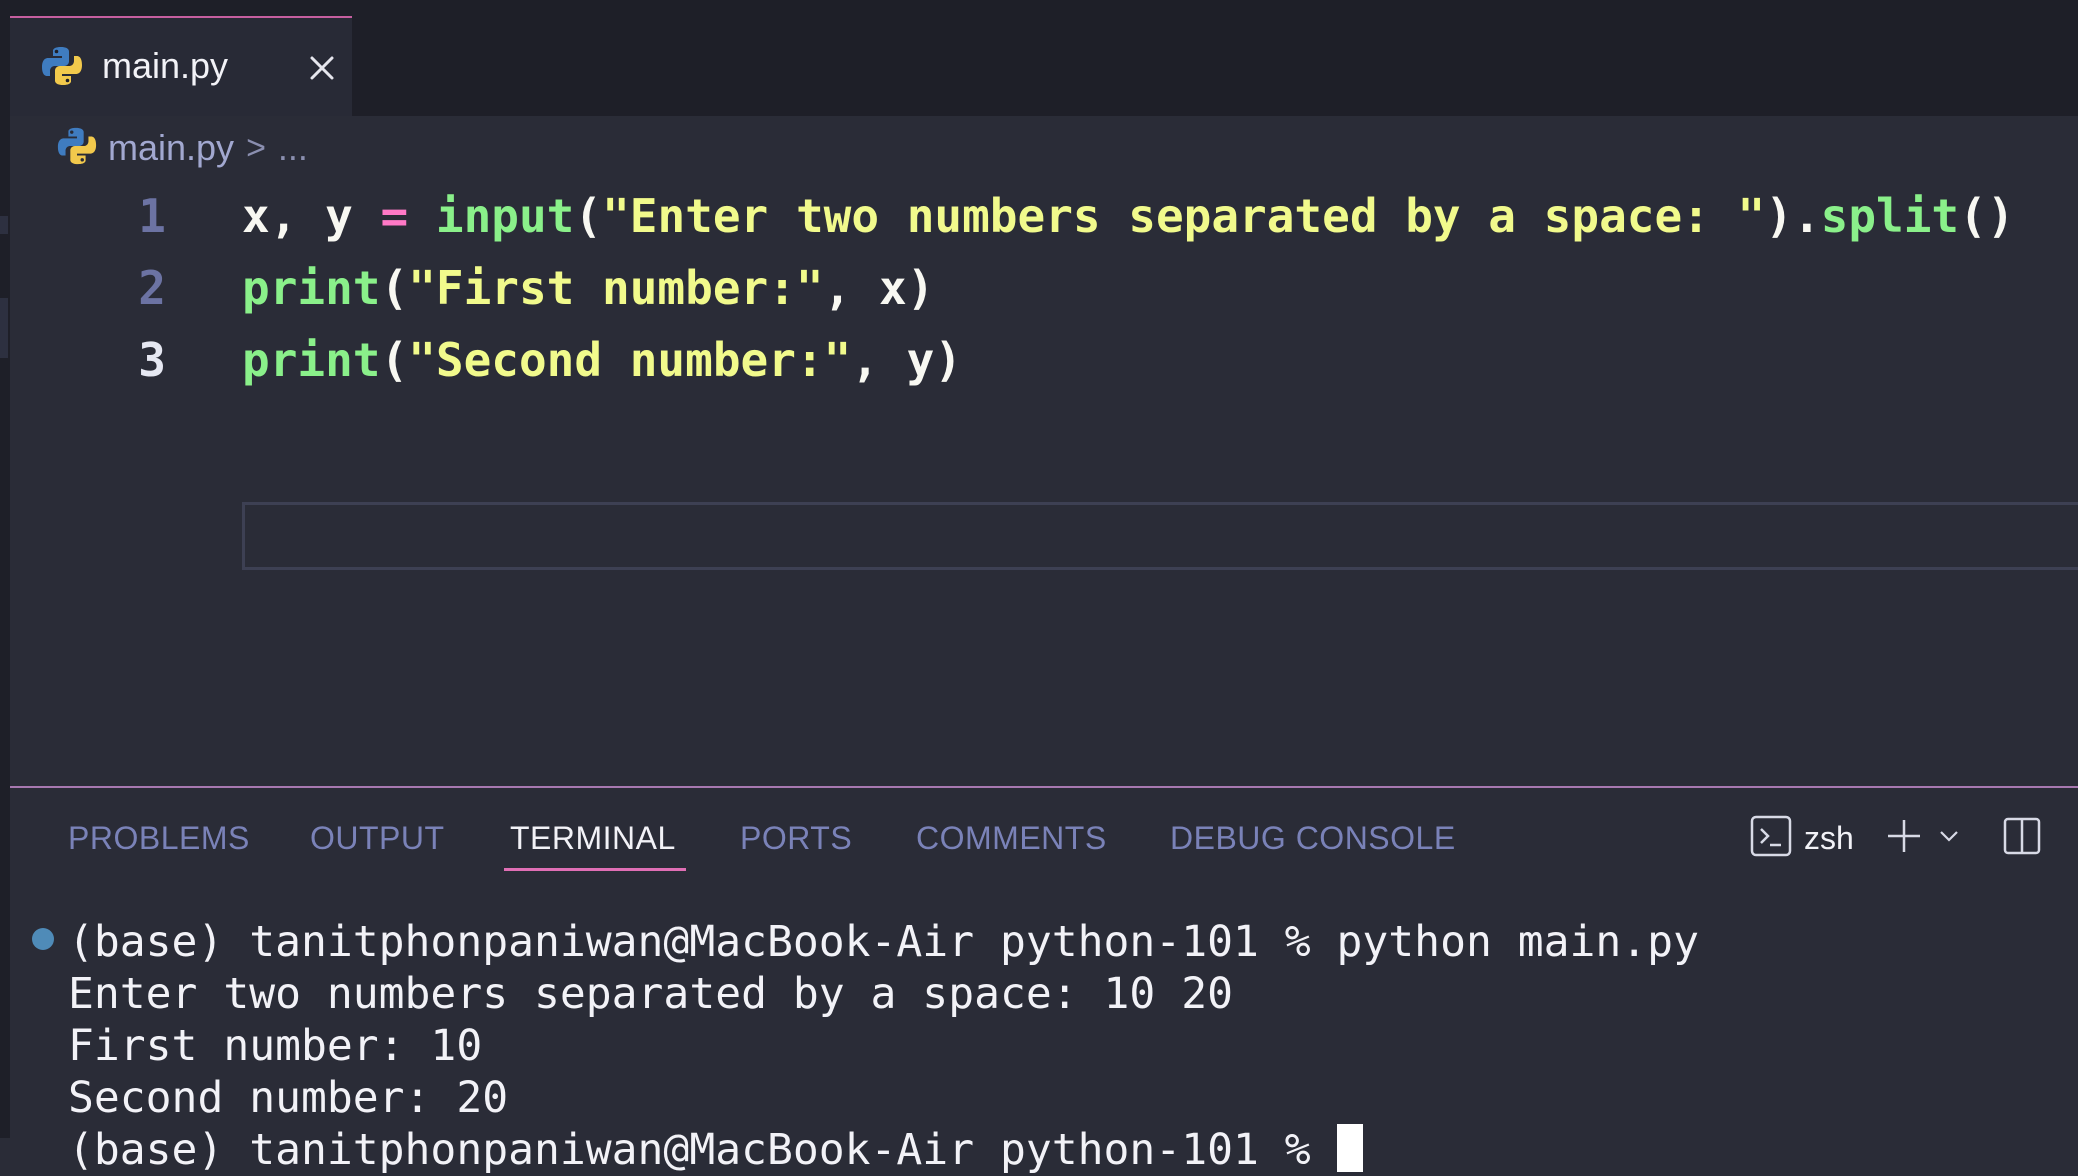 This screenshot has height=1176, width=2078. I want to click on code-token: split, so click(1890, 216).